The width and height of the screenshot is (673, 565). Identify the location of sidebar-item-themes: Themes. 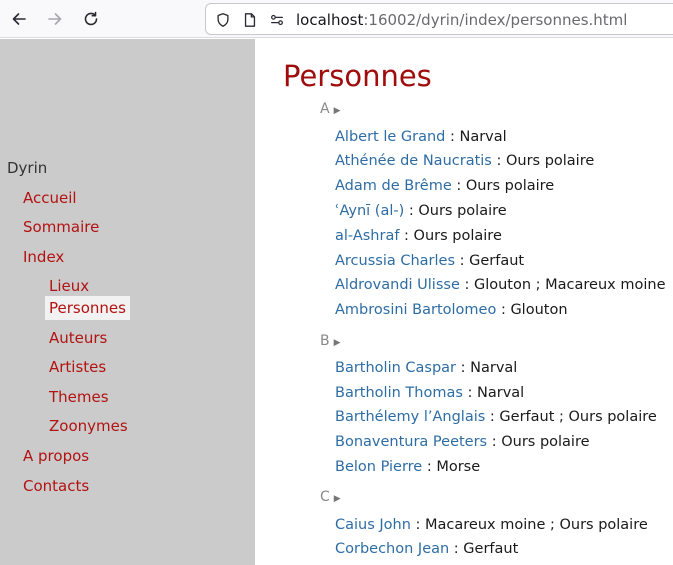
(79, 397).